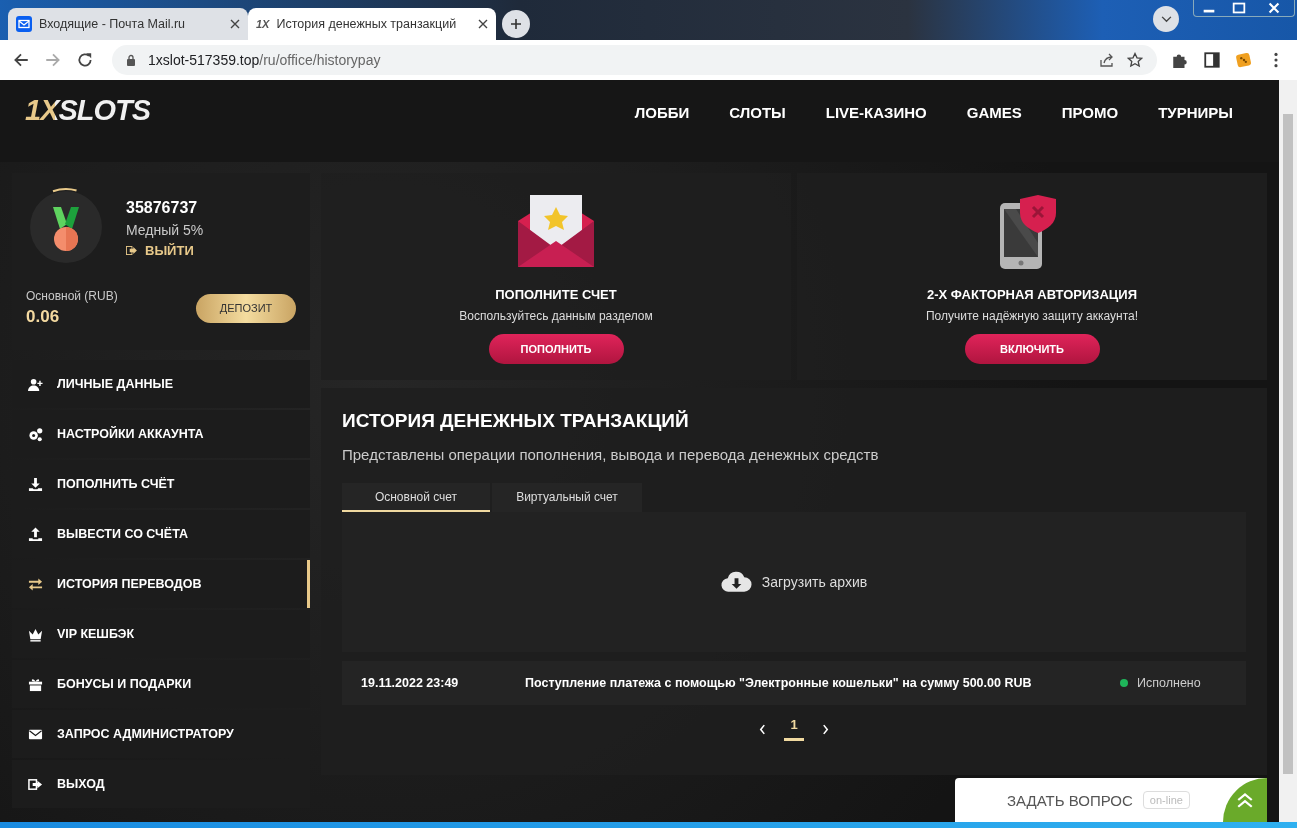 The width and height of the screenshot is (1297, 828). What do you see at coordinates (1166, 800) in the screenshot?
I see `online-badge: on-line` at bounding box center [1166, 800].